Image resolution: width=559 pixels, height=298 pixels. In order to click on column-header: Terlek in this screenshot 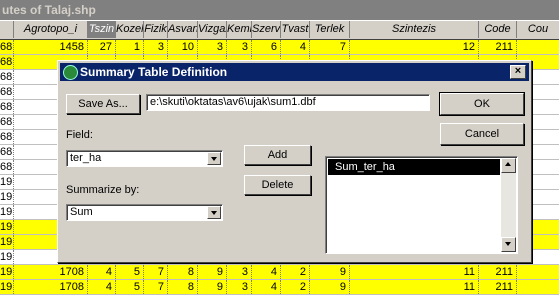, I will do `click(330, 29)`.